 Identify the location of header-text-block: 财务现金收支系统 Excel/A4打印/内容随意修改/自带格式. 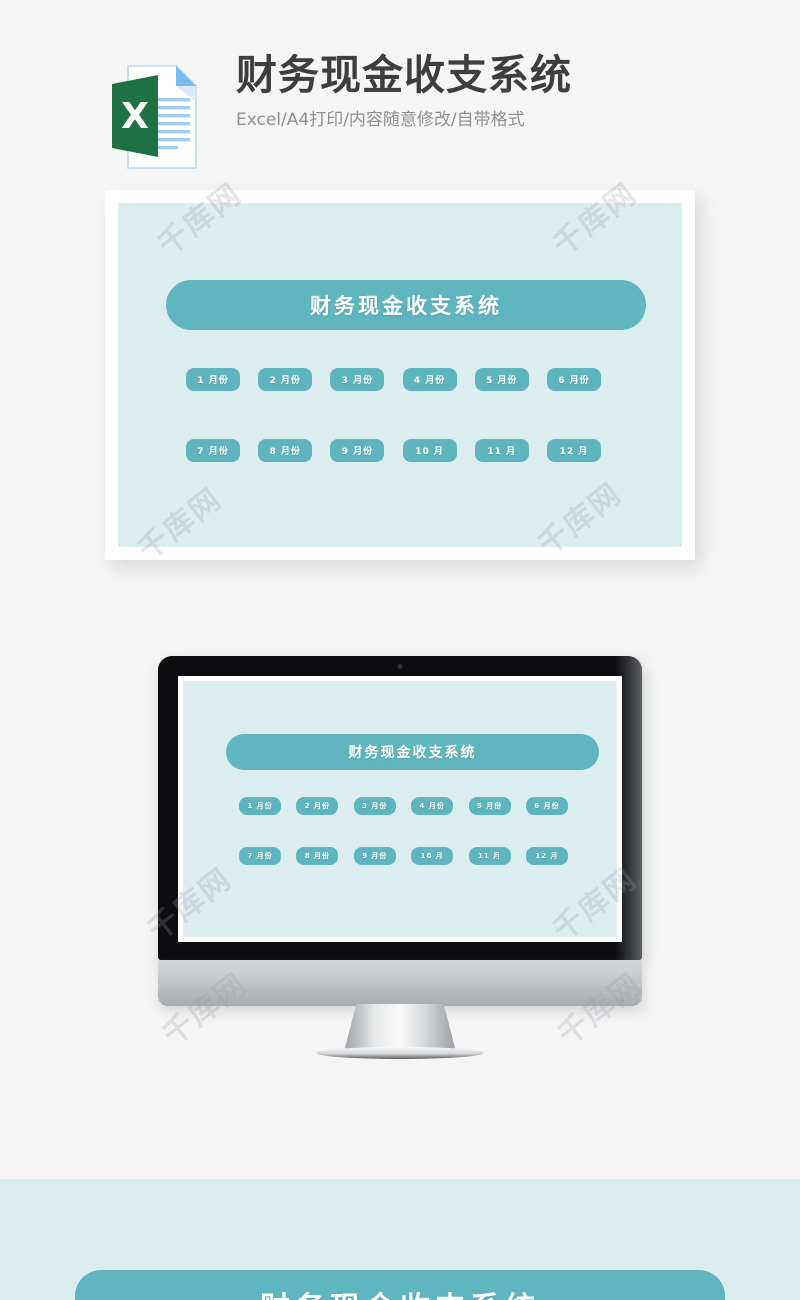
(404, 91).